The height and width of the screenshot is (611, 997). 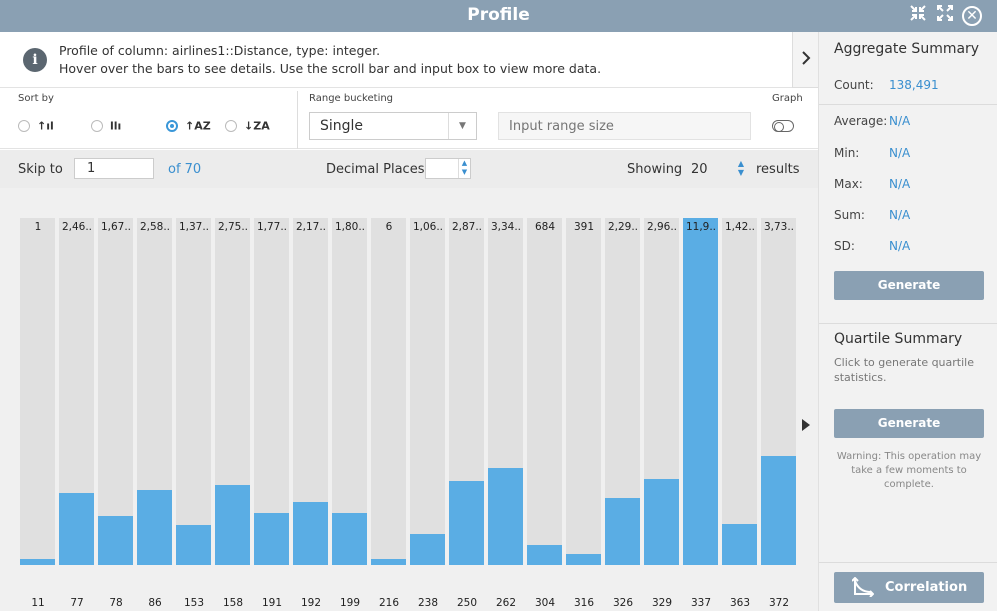 I want to click on sum-value: N/A, so click(x=900, y=215).